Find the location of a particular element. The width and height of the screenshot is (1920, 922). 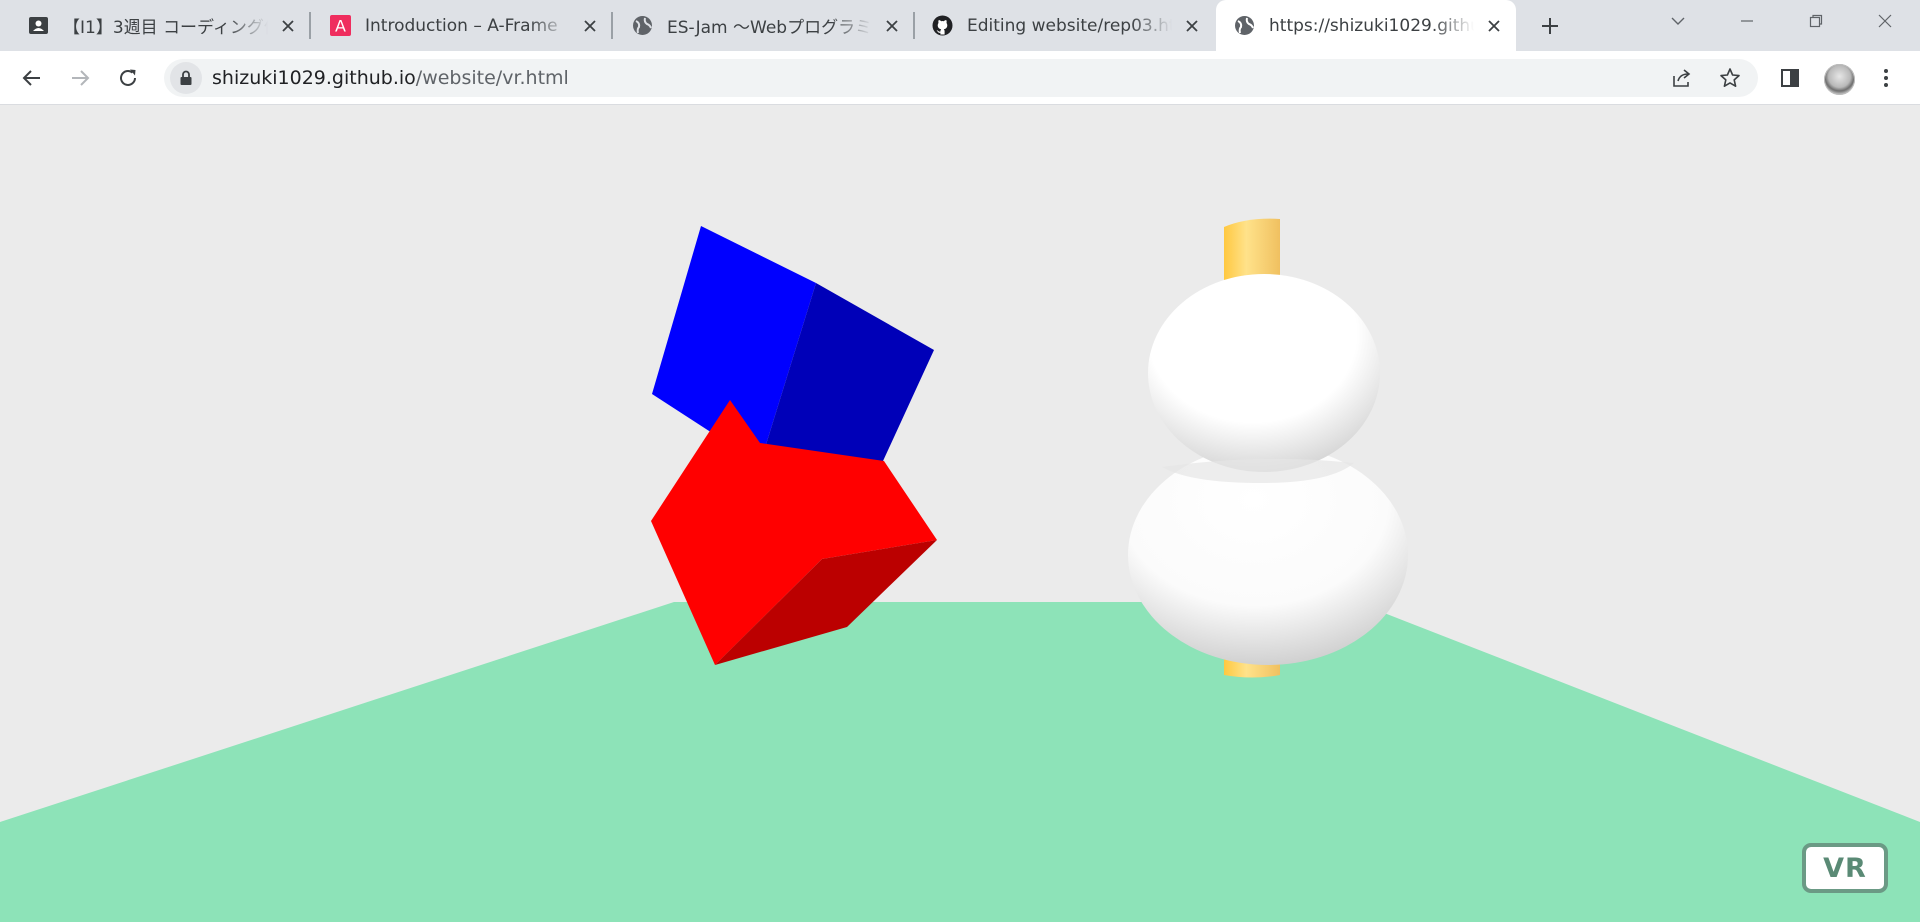

plus-icon is located at coordinates (1549, 25).